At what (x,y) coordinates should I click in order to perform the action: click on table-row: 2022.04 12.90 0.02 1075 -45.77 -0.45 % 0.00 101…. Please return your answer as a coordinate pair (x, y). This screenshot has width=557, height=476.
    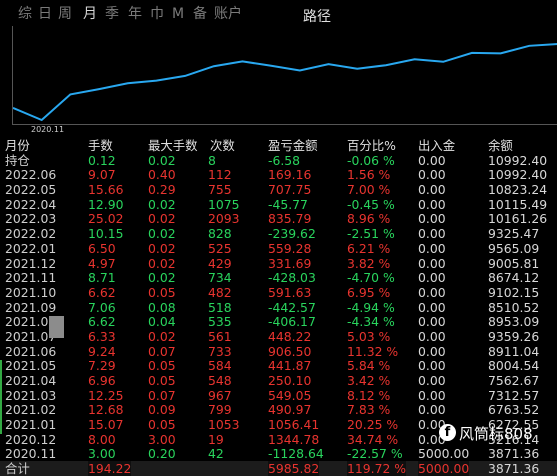
    Looking at the image, I should click on (278, 204).